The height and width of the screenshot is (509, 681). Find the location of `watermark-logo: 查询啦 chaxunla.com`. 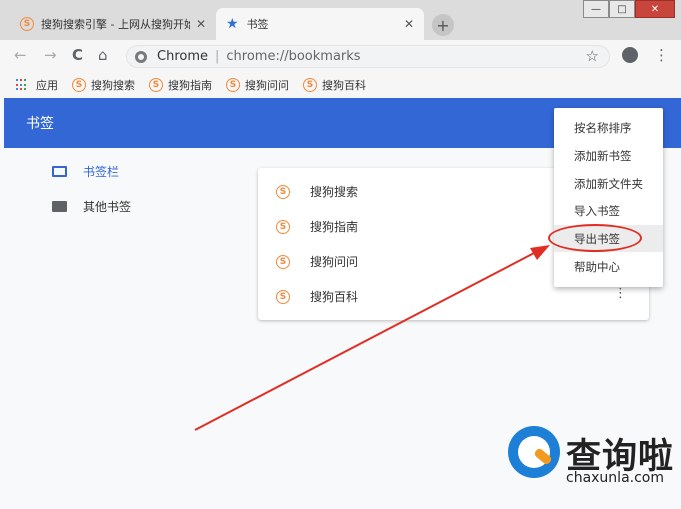

watermark-logo: 查询啦 chaxunla.com is located at coordinates (592, 457).